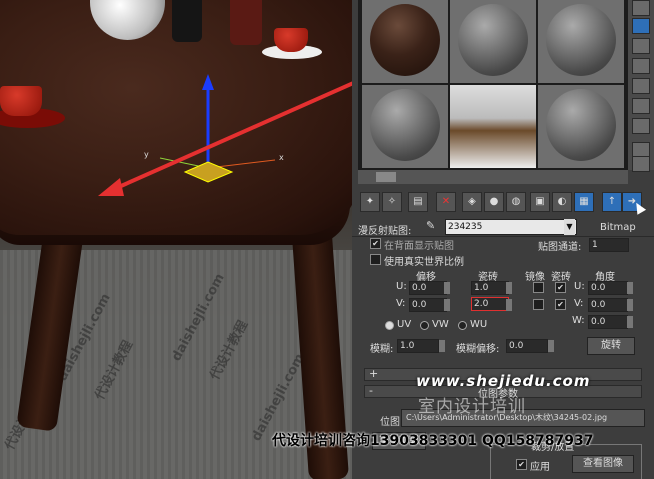 Image resolution: width=654 pixels, height=479 pixels. What do you see at coordinates (424, 325) in the screenshot?
I see `vw-radio` at bounding box center [424, 325].